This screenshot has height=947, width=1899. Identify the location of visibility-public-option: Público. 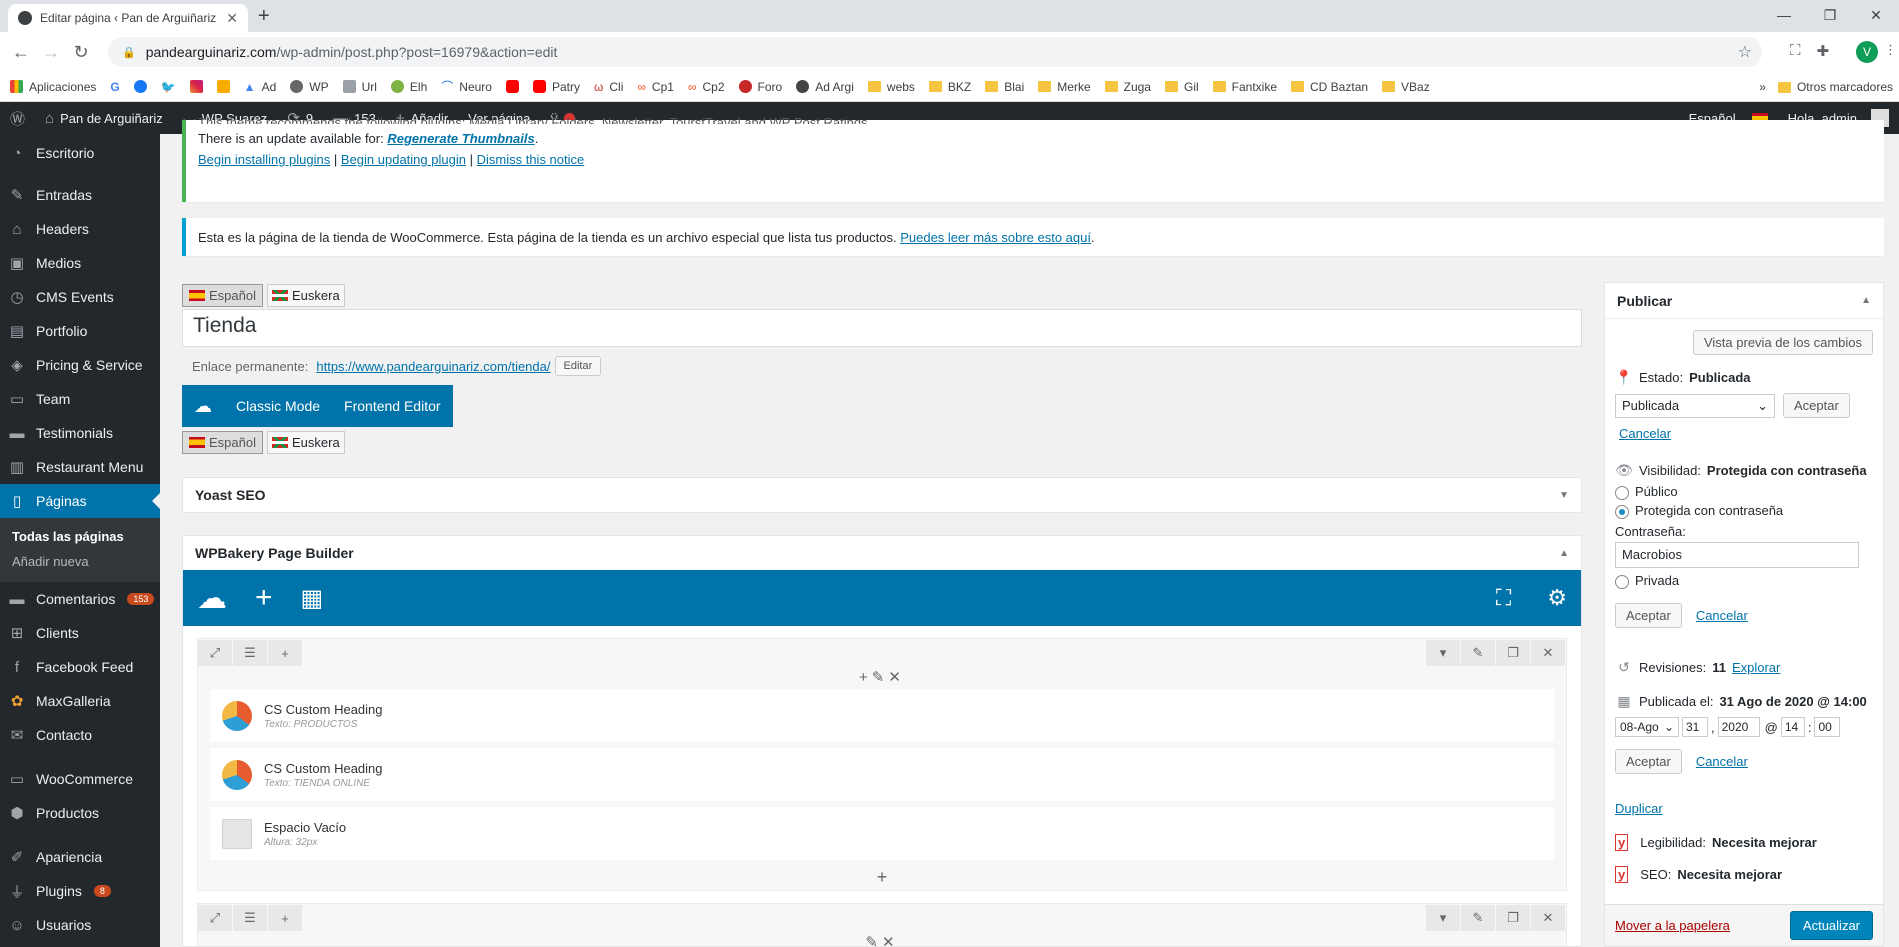
(1646, 492).